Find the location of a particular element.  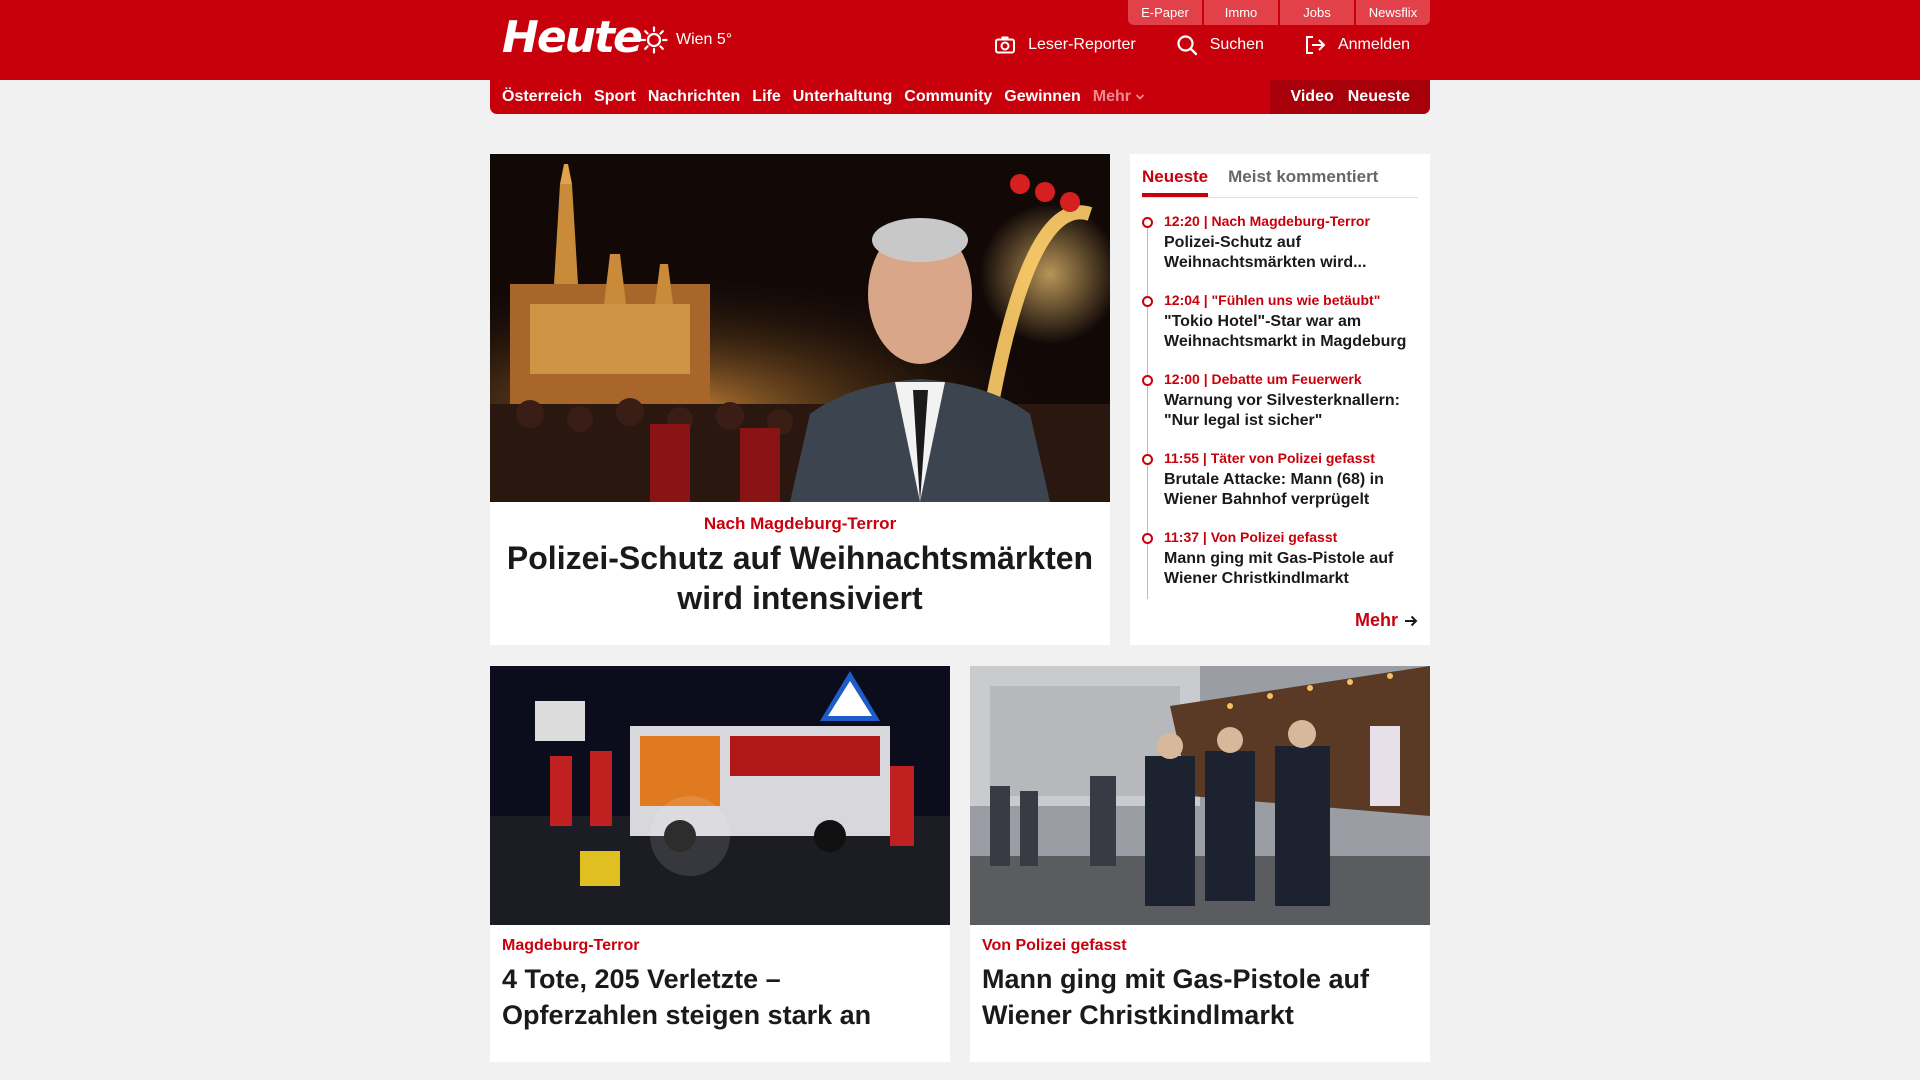

article-card-kicker: Magdeburg-Terror is located at coordinates (571, 945).